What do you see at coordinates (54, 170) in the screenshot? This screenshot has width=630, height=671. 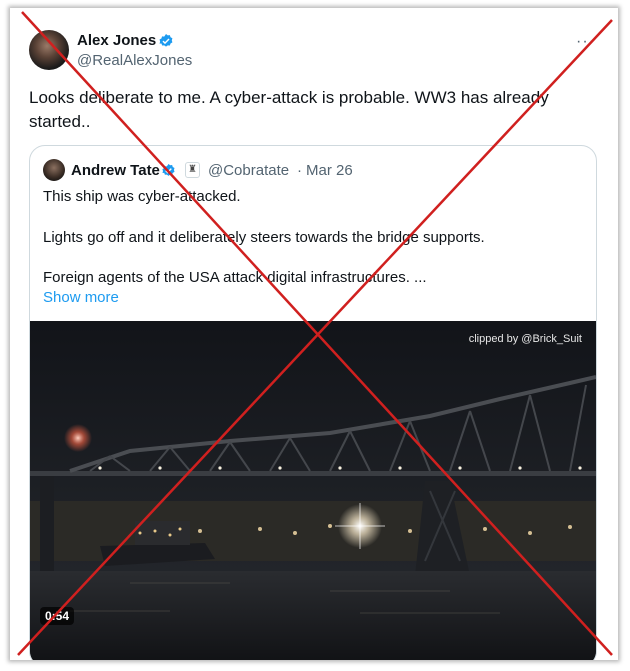 I see `quote-author-avatar` at bounding box center [54, 170].